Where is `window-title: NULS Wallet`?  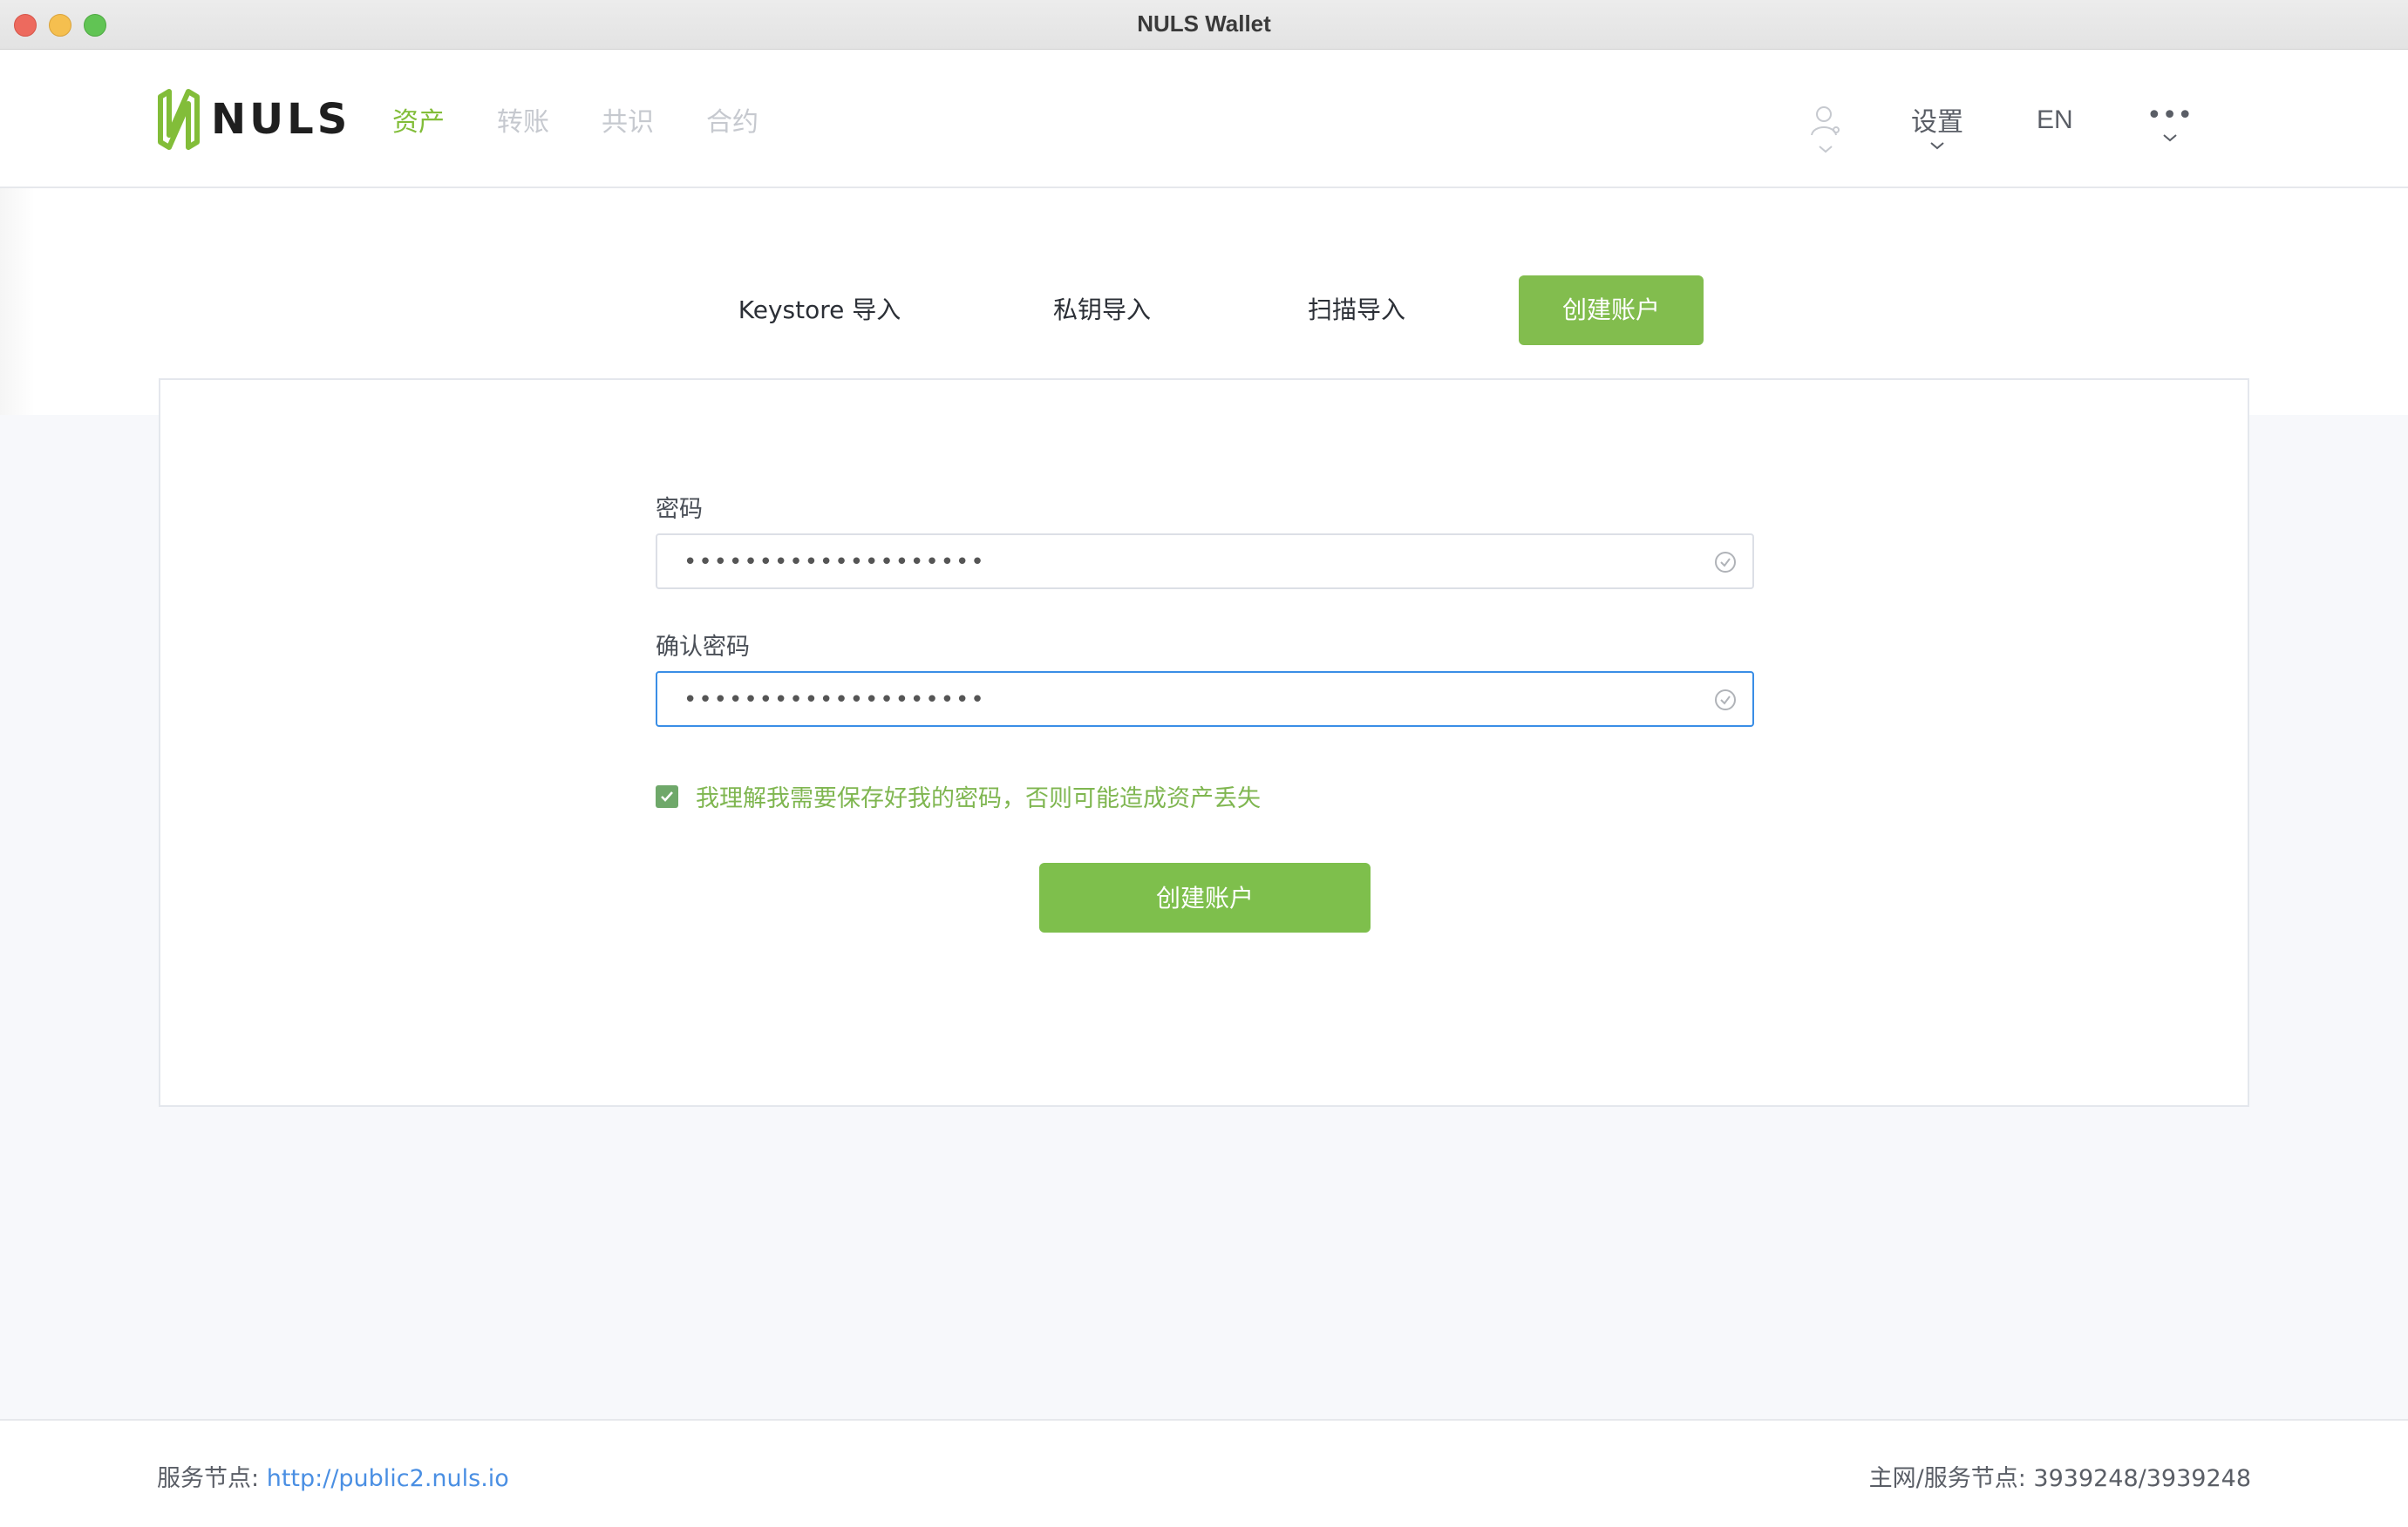
window-title: NULS Wallet is located at coordinates (1204, 23).